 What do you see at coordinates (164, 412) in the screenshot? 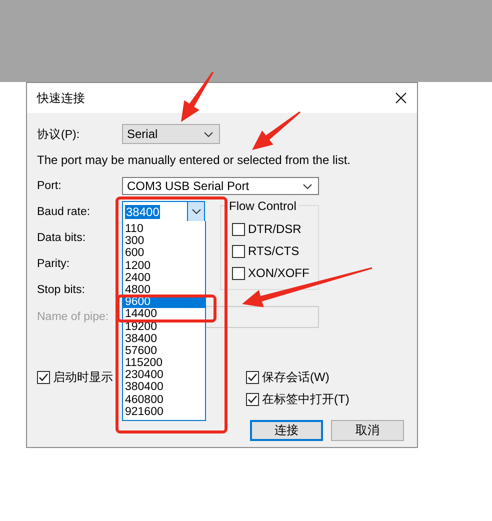
I see `list-option: 921600` at bounding box center [164, 412].